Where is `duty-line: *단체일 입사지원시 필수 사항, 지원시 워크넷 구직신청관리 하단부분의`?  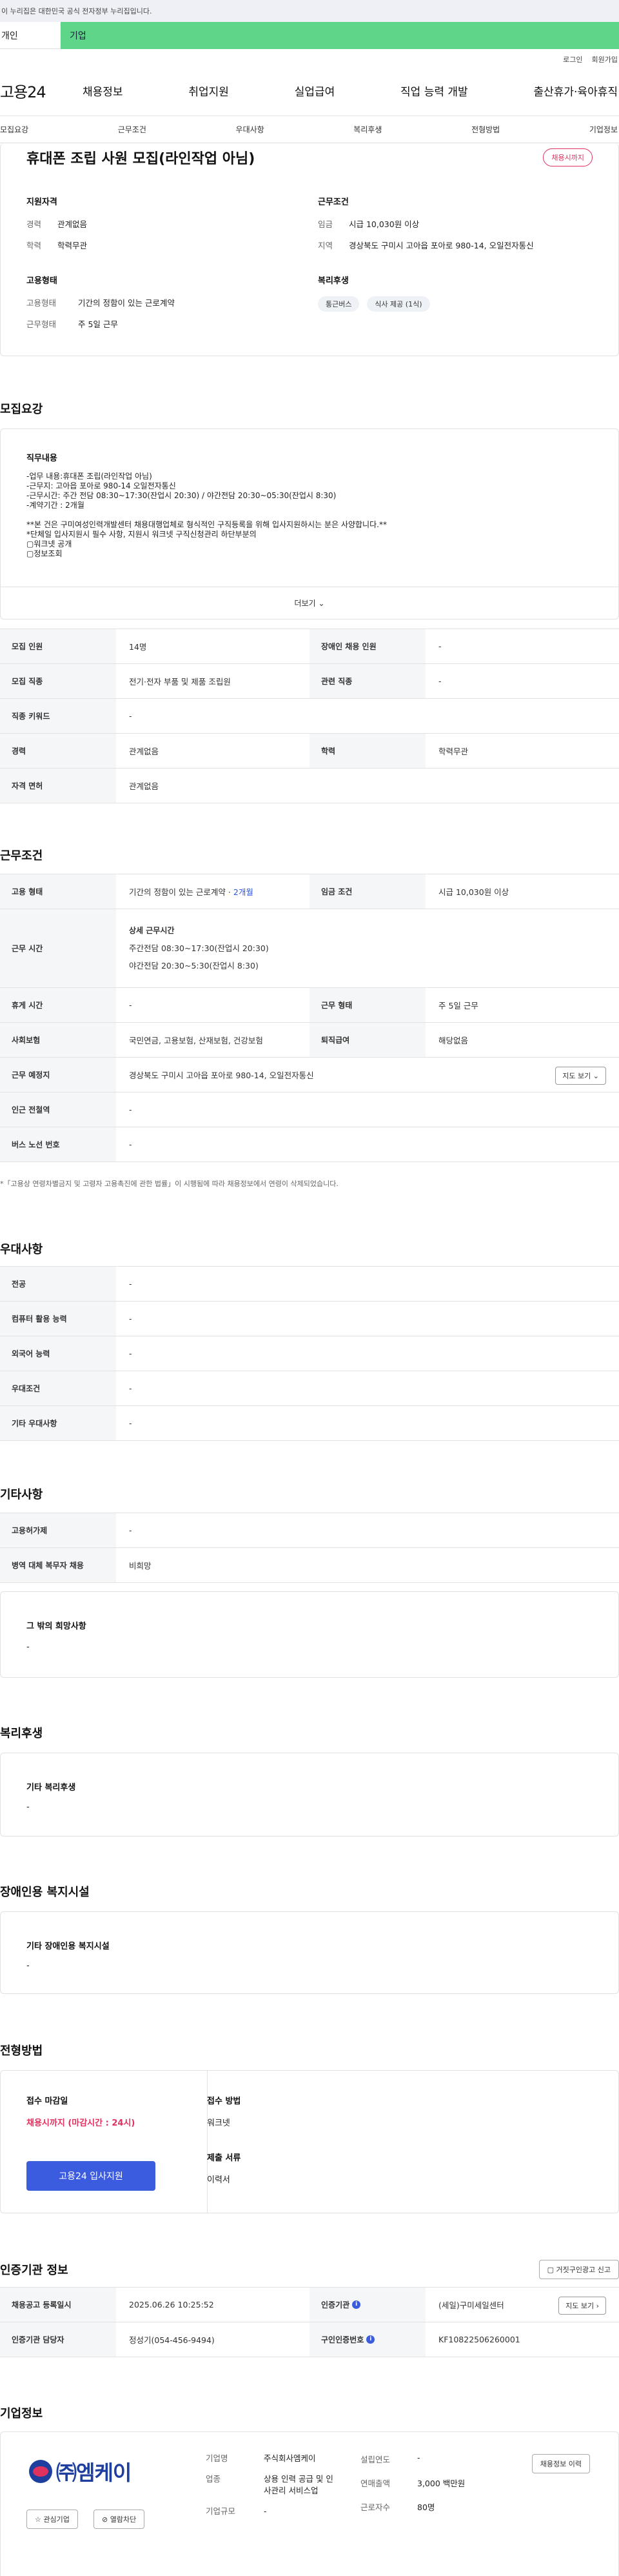
duty-line: *단체일 입사지원시 필수 사항, 지원시 워크넷 구직신청관리 하단부분의 is located at coordinates (141, 534).